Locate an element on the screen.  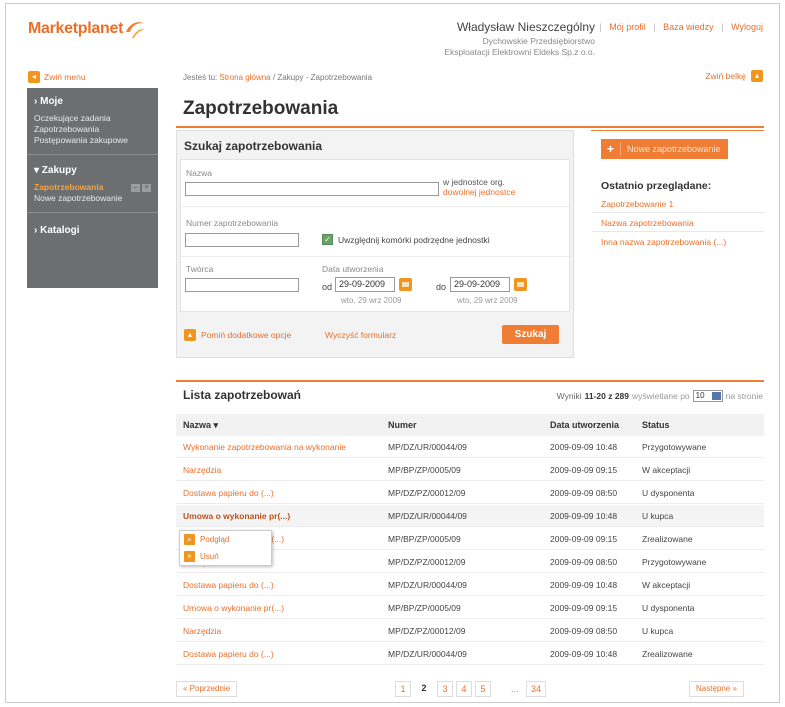
sidebar-item-pending-tasks: Oczekujące zadania is located at coordinates (92, 118).